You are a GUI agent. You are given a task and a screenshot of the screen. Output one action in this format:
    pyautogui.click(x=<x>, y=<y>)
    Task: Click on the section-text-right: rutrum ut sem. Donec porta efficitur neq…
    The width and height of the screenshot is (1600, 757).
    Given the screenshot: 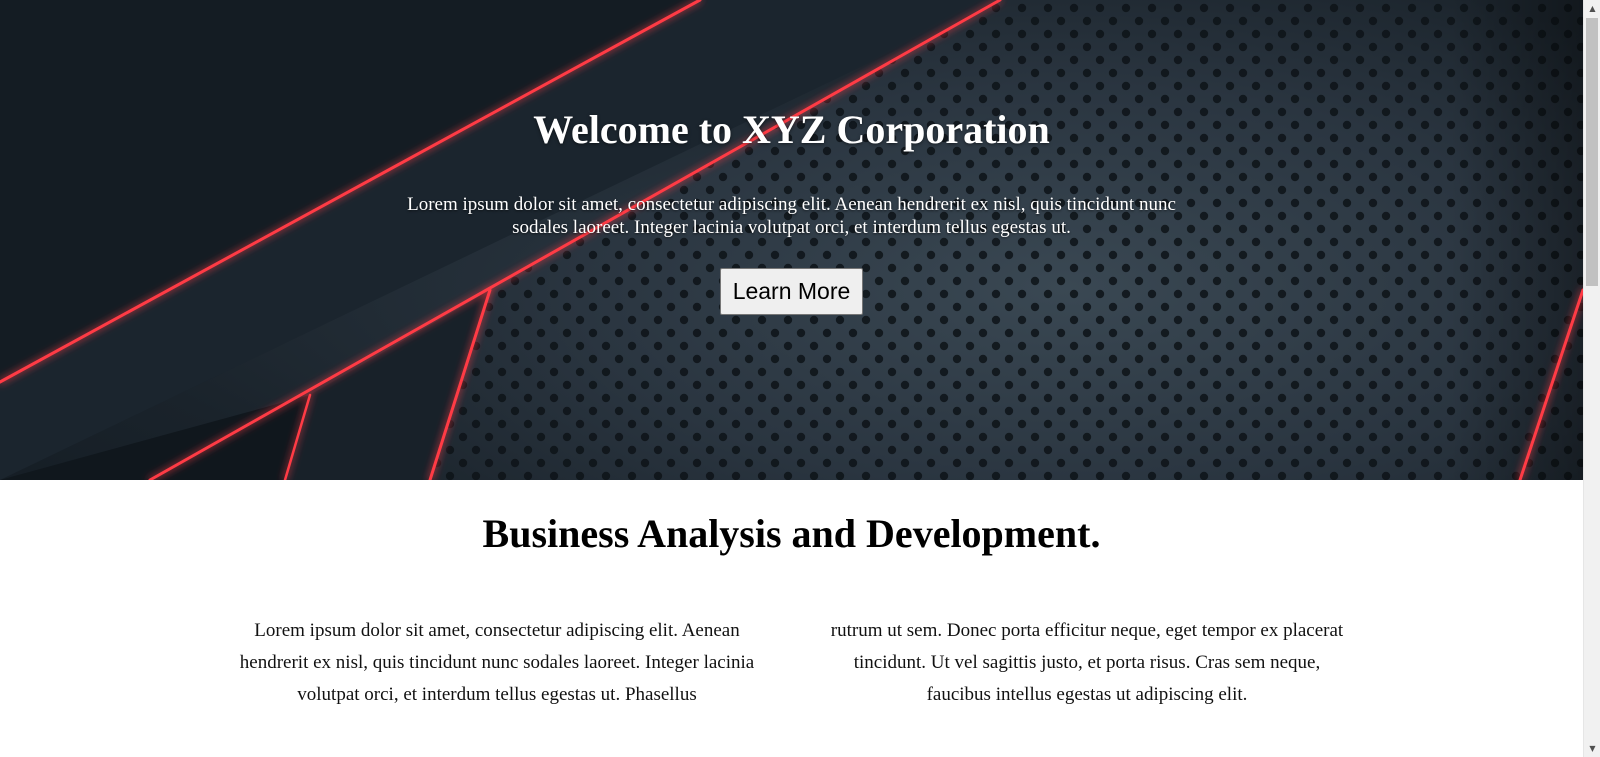 What is the action you would take?
    pyautogui.click(x=1087, y=662)
    